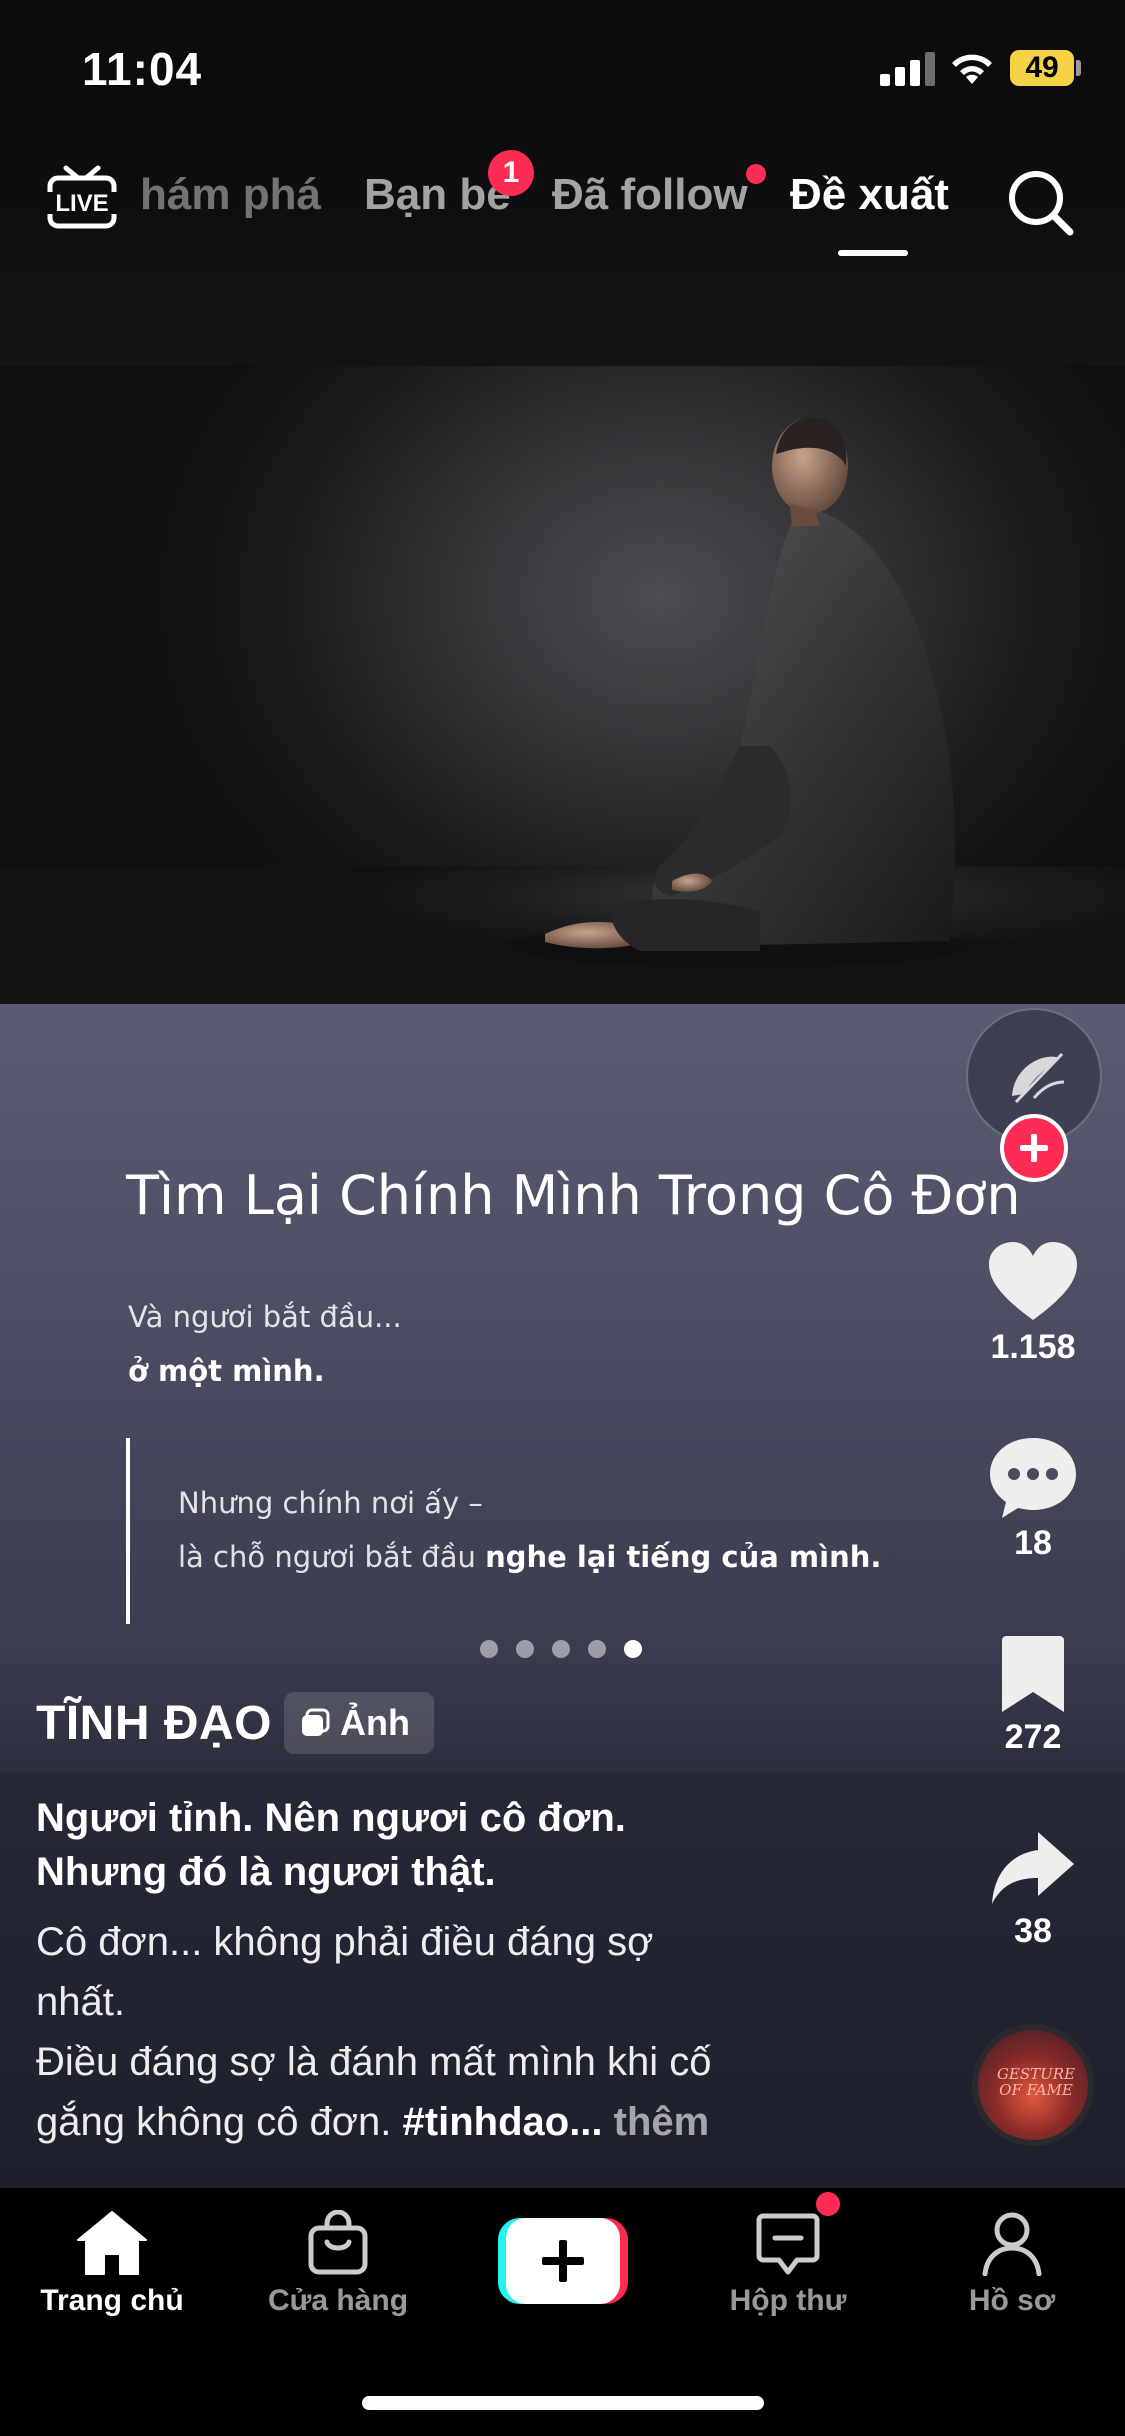 The image size is (1125, 2436). What do you see at coordinates (486, 2122) in the screenshot?
I see `hashtag-link: #tinhdao` at bounding box center [486, 2122].